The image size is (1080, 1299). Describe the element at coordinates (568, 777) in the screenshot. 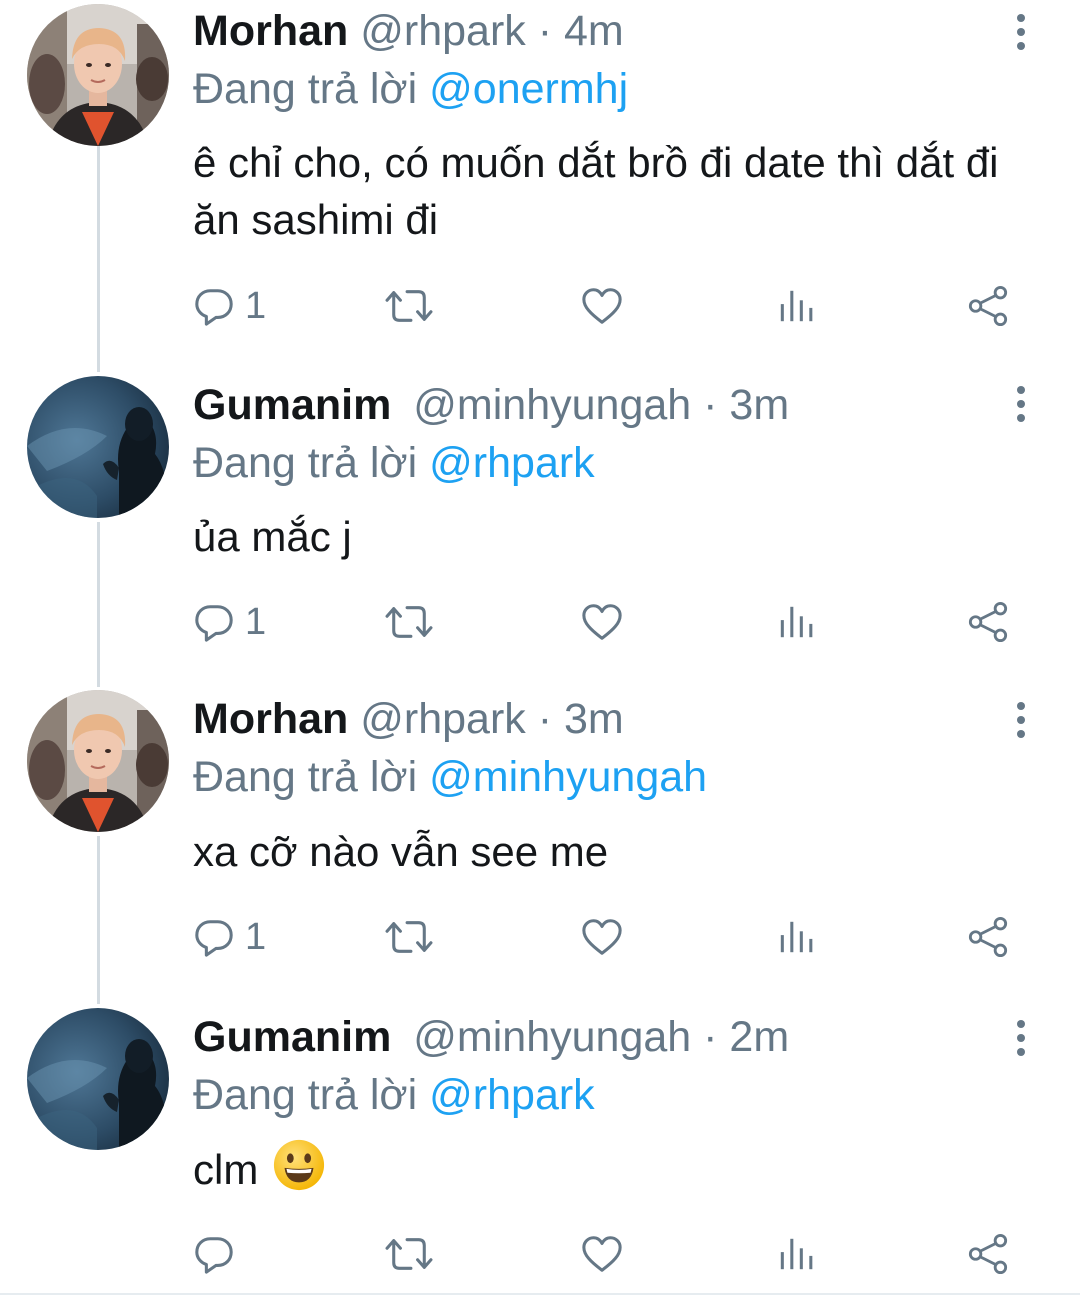

I see `mention-link: @minhyungah` at that location.